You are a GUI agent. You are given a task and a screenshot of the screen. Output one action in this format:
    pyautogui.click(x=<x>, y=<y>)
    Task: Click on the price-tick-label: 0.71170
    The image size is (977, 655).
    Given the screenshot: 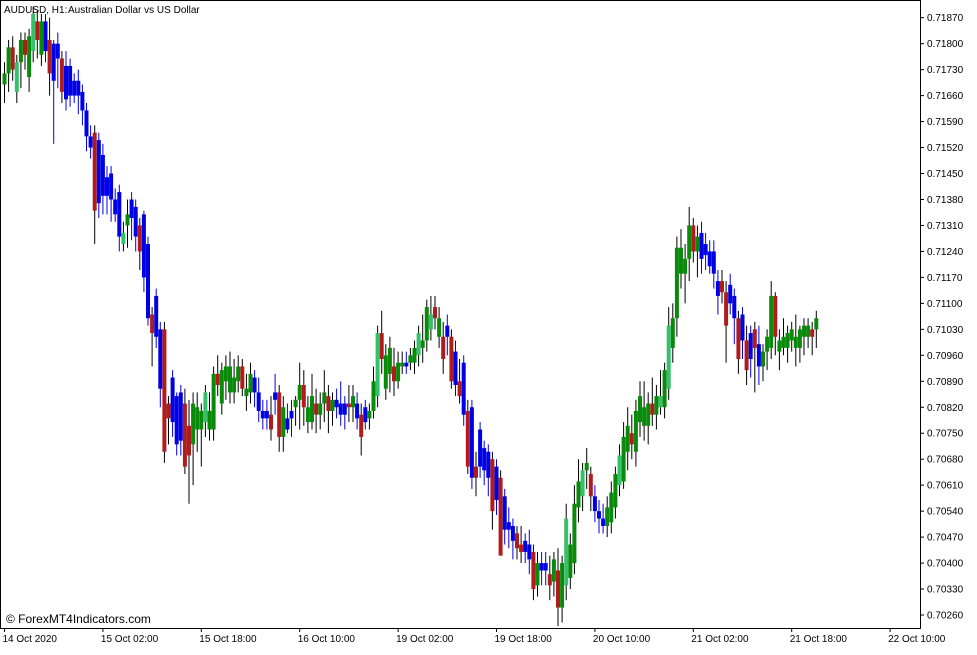 What is the action you would take?
    pyautogui.click(x=945, y=278)
    